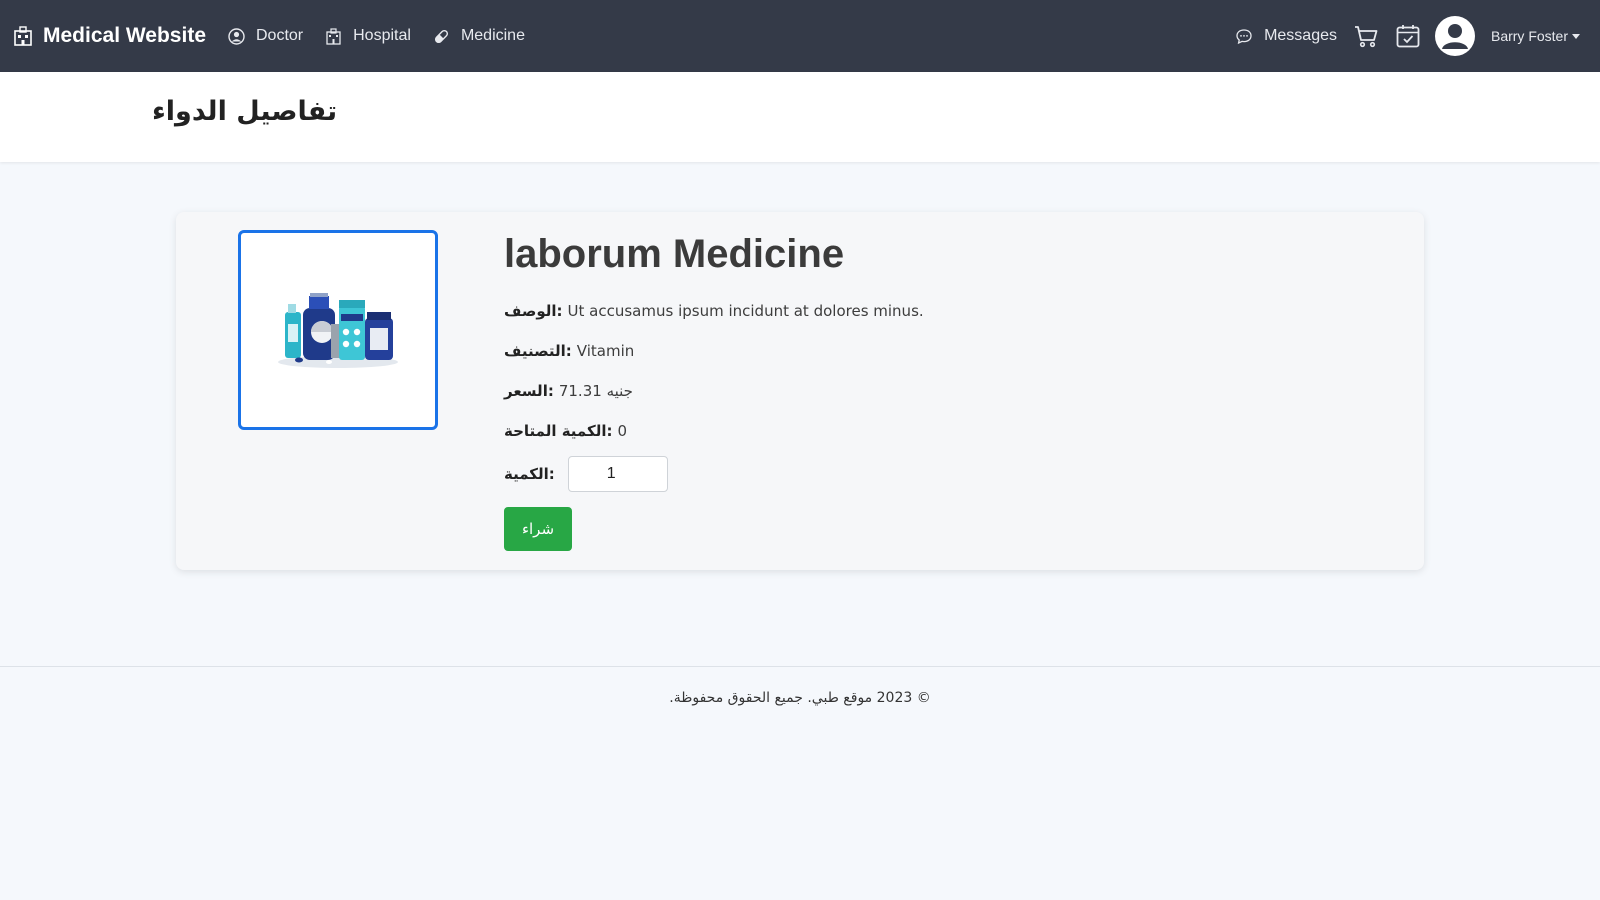 The height and width of the screenshot is (900, 1600). Describe the element at coordinates (558, 431) in the screenshot. I see `available-label: الكمية المتاحة:` at that location.